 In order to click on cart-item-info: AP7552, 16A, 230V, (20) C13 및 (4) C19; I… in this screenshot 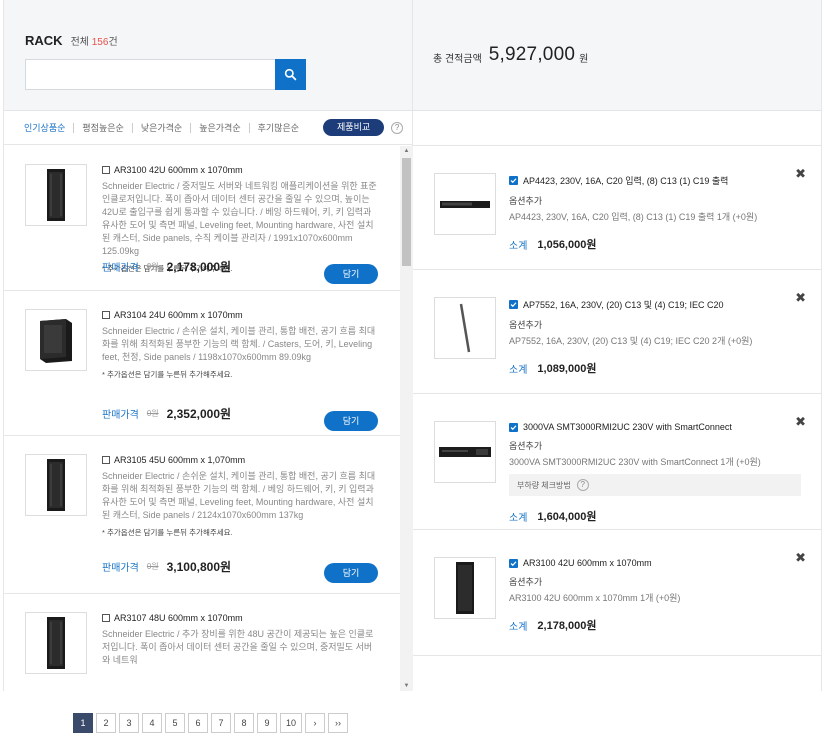, I will do `click(659, 337)`.